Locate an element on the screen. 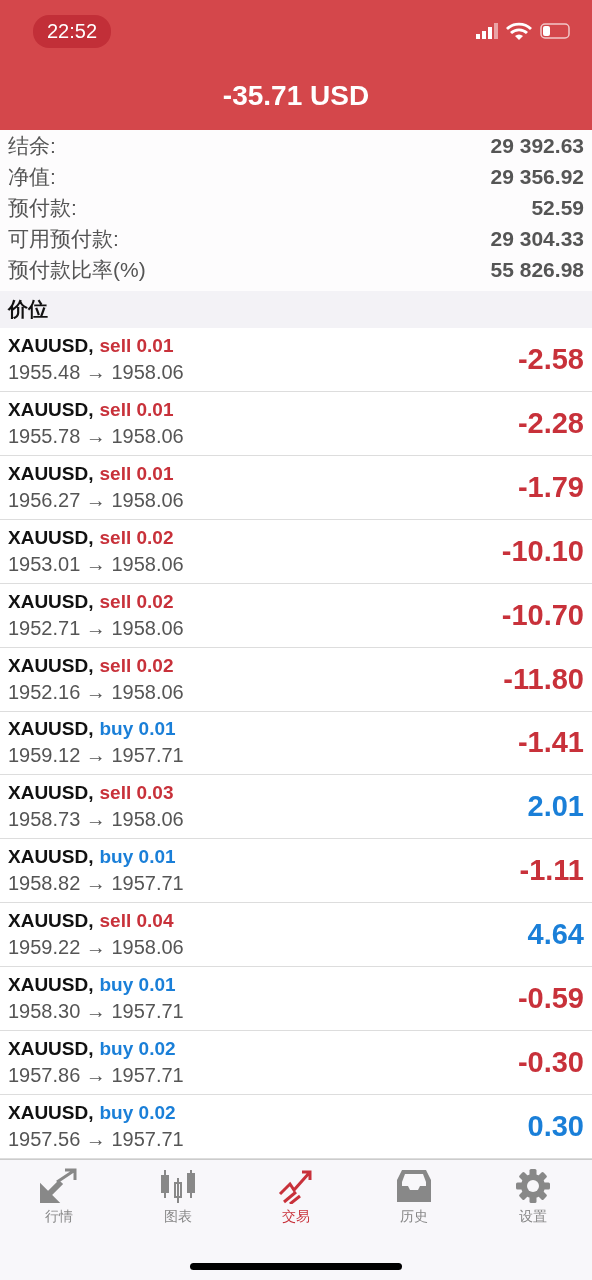 This screenshot has width=592, height=1280. profit-text: -0.59 is located at coordinates (550, 999).